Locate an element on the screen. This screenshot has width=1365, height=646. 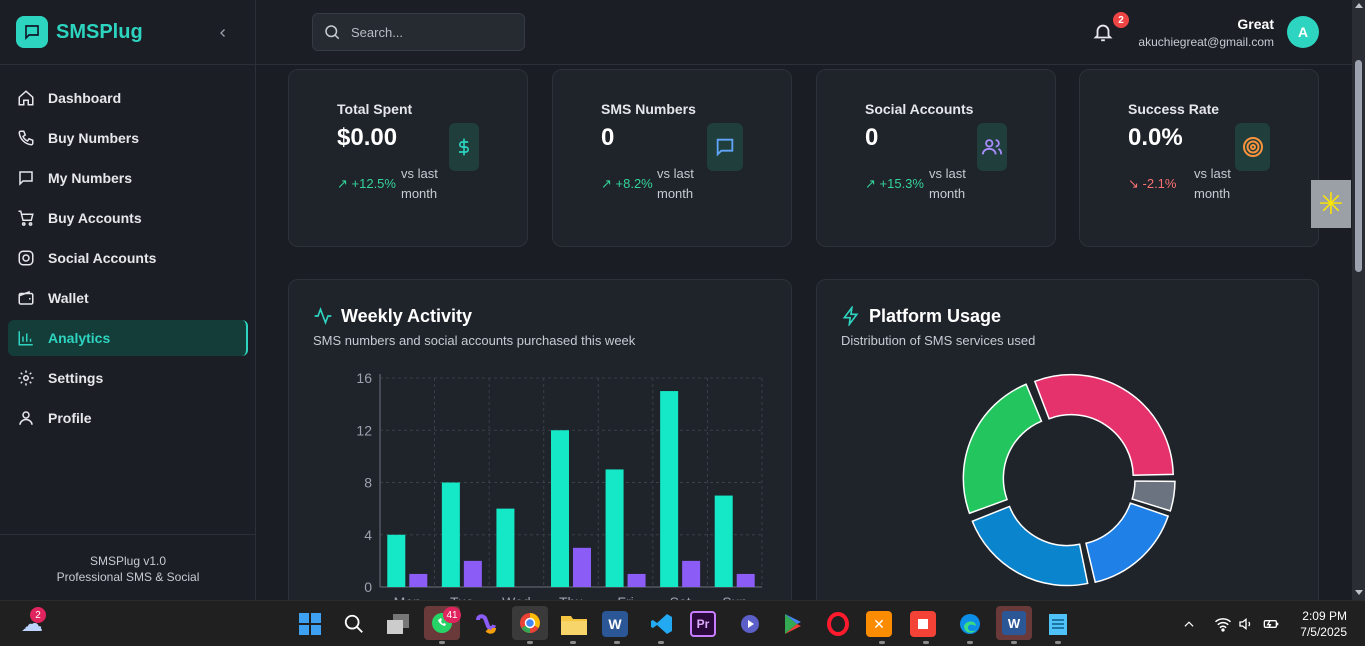
stat-card-social-accounts: Social Accounts 0 ↗ +15.3% vs last month is located at coordinates (936, 158).